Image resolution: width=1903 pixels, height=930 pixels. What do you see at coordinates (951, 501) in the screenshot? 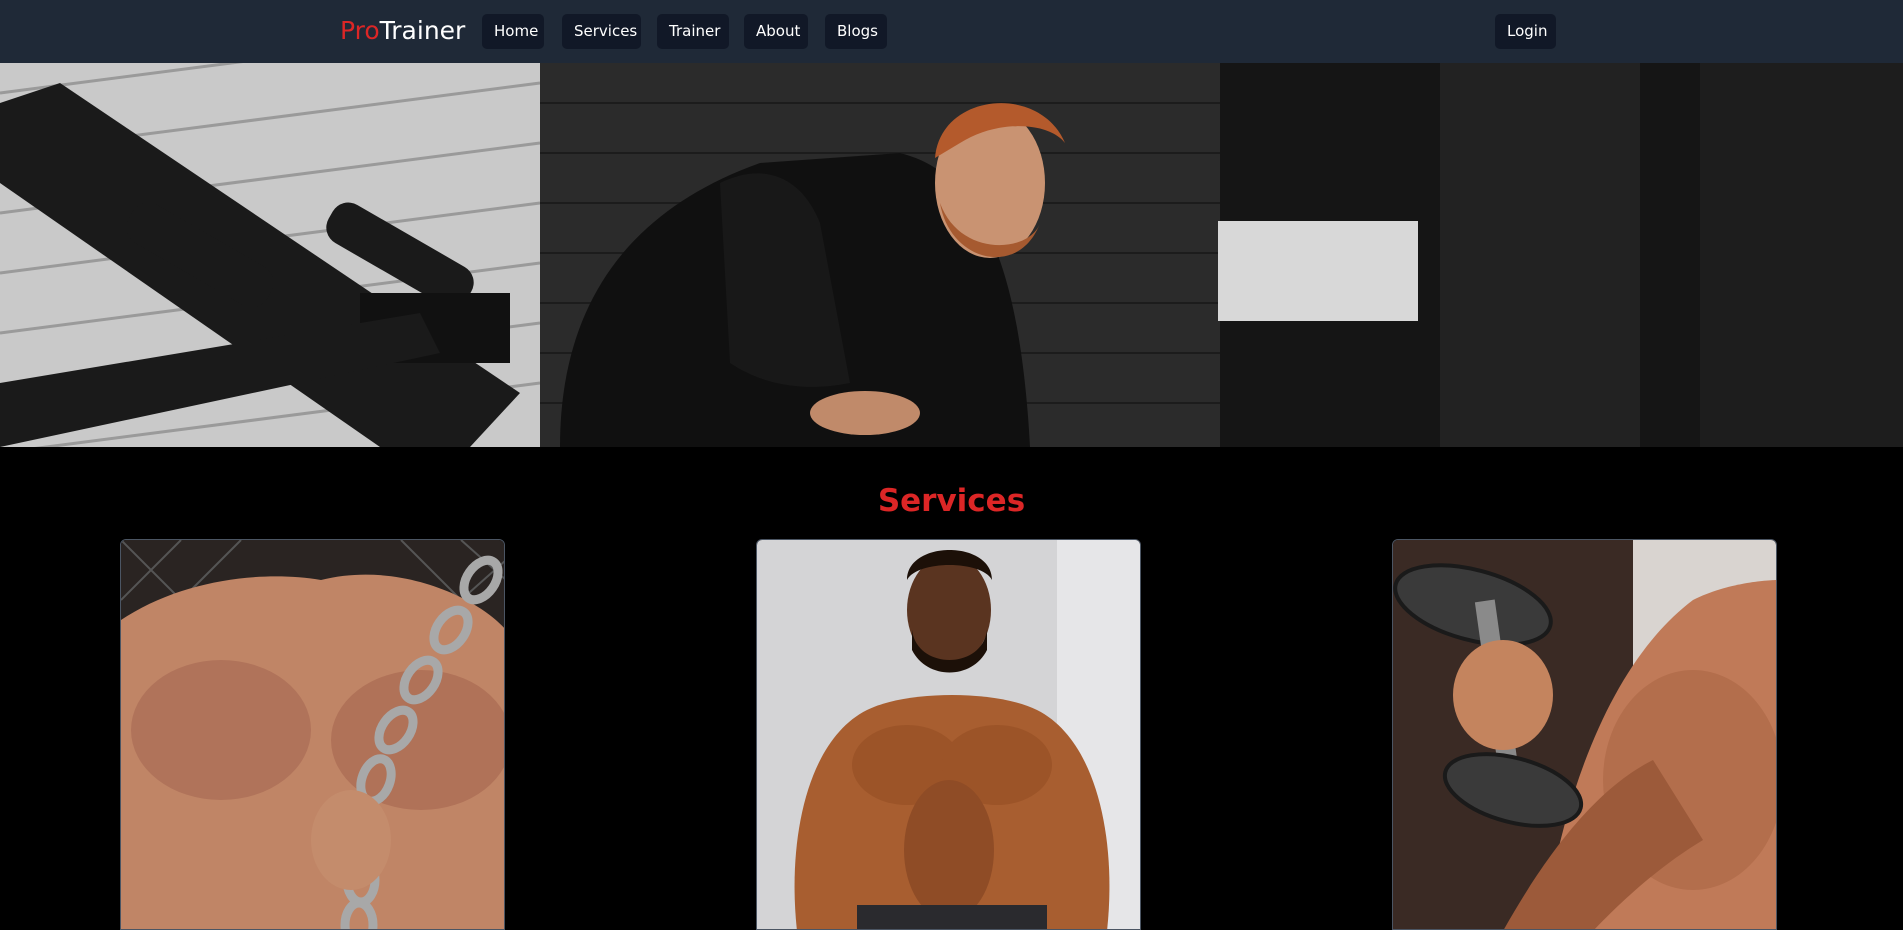
I see `services-title: Services` at bounding box center [951, 501].